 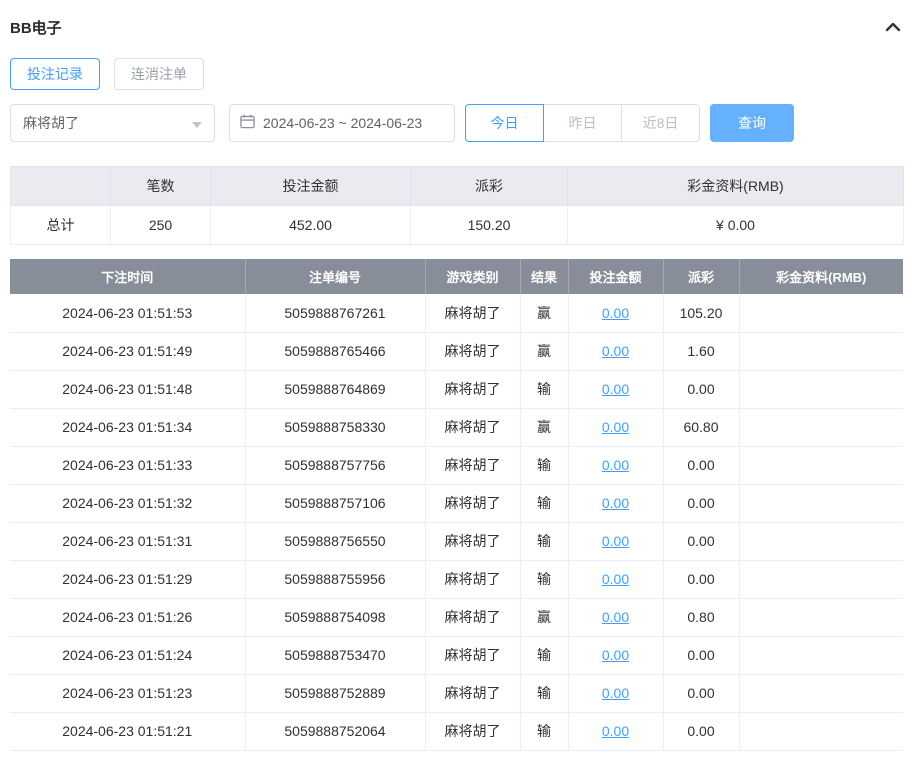 I want to click on date-range-input: 2024-06-23 ~ 2024-06-23, so click(x=342, y=123).